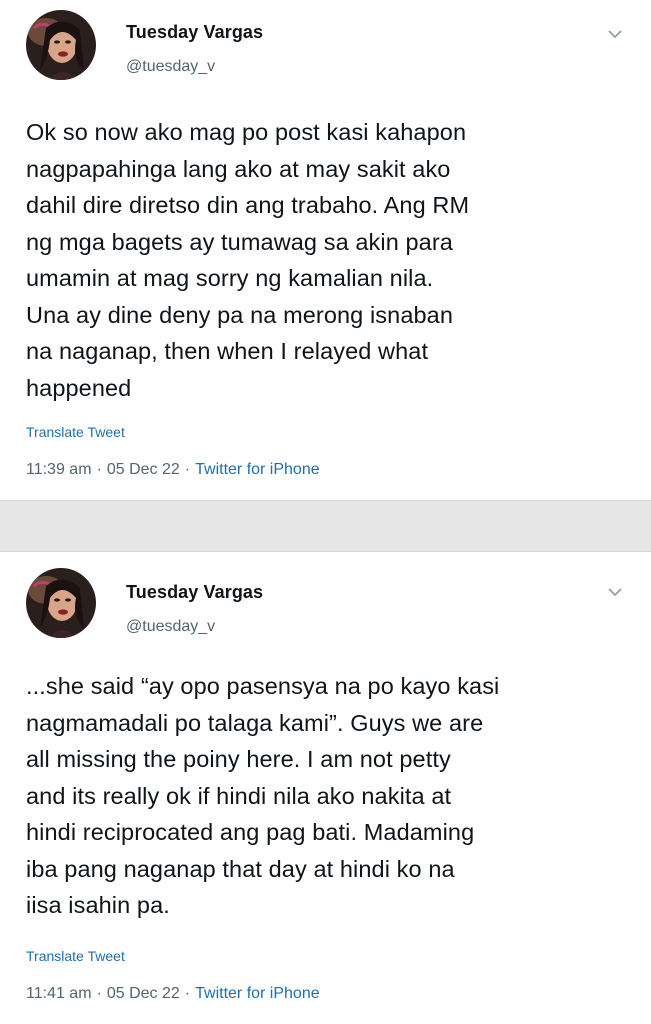 The image size is (651, 1024). Describe the element at coordinates (325, 526) in the screenshot. I see `tweet-divider` at that location.